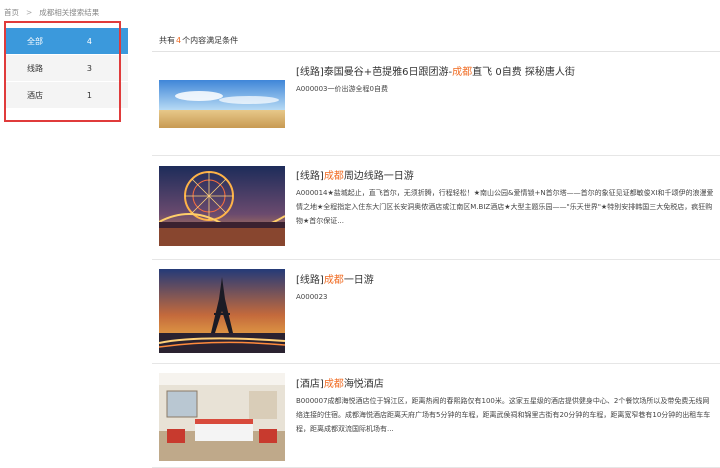 The image size is (720, 468). I want to click on title-prefix: [酒店], so click(310, 384).